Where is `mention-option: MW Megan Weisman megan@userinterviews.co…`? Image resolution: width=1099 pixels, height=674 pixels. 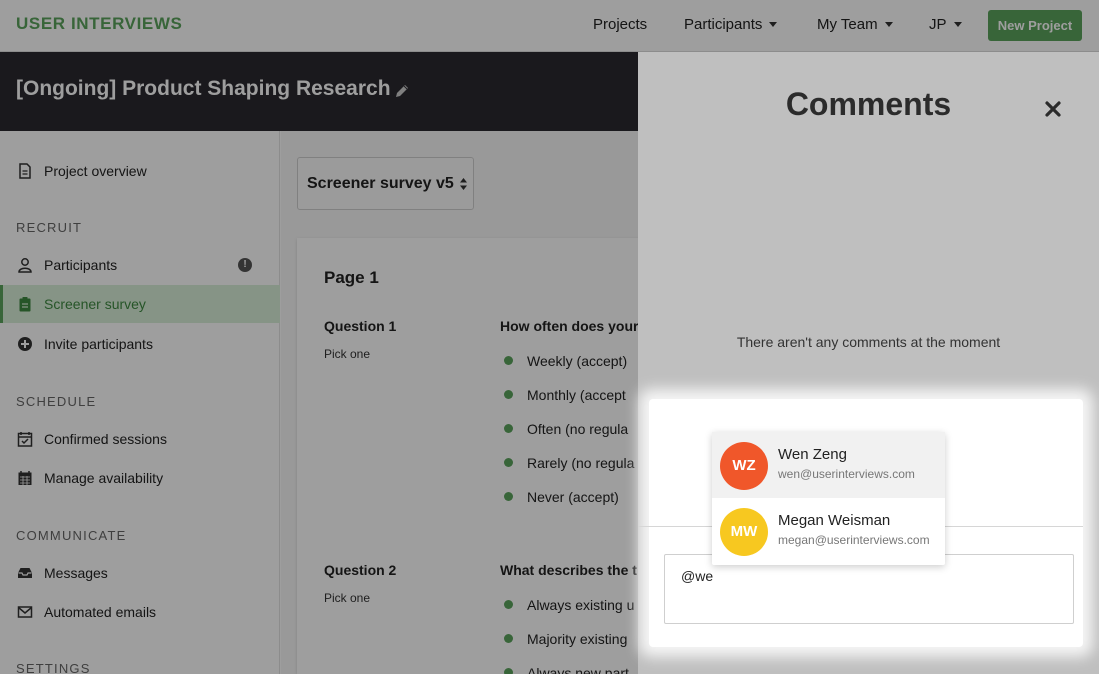 mention-option: MW Megan Weisman megan@userinterviews.co… is located at coordinates (828, 531).